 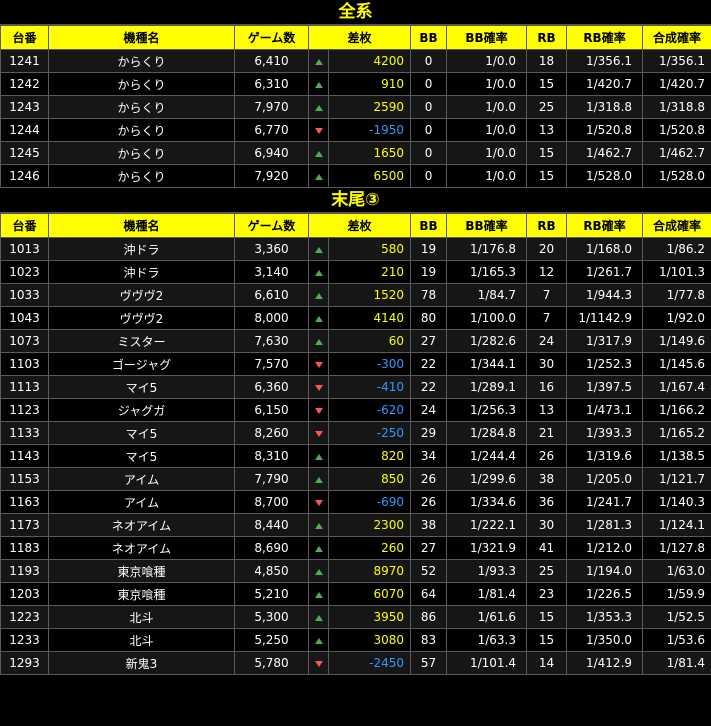 What do you see at coordinates (369, 107) in the screenshot?
I see `cell-diff: 2590` at bounding box center [369, 107].